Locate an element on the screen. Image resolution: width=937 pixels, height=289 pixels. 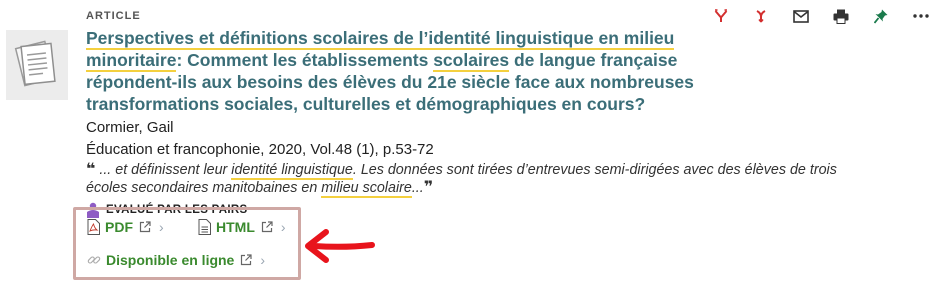
cite-alt-icon is located at coordinates (761, 16).